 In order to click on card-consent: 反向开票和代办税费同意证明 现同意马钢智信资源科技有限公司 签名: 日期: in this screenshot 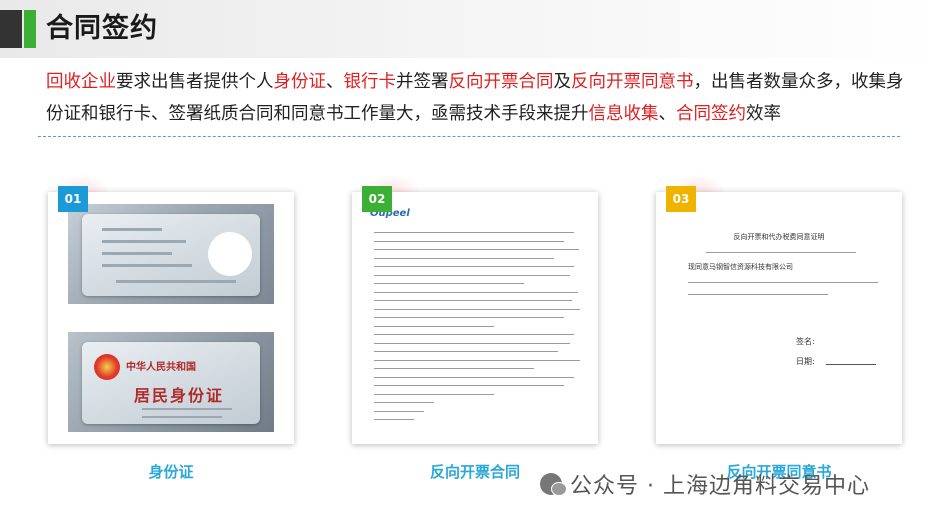, I will do `click(779, 318)`.